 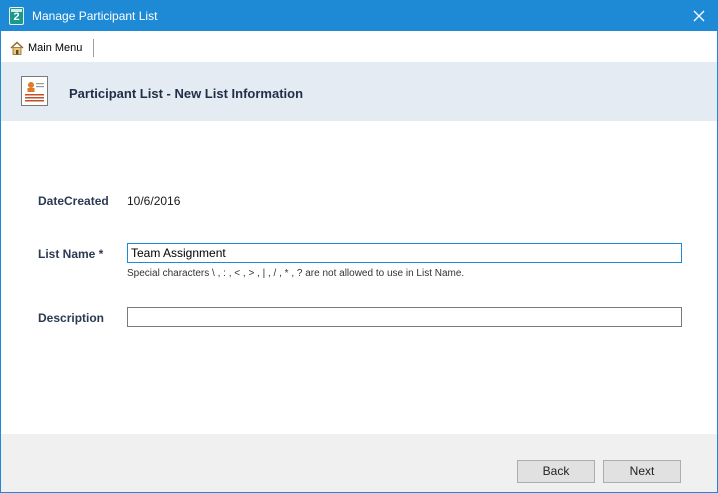 What do you see at coordinates (16, 16) in the screenshot?
I see `app-icon: 2` at bounding box center [16, 16].